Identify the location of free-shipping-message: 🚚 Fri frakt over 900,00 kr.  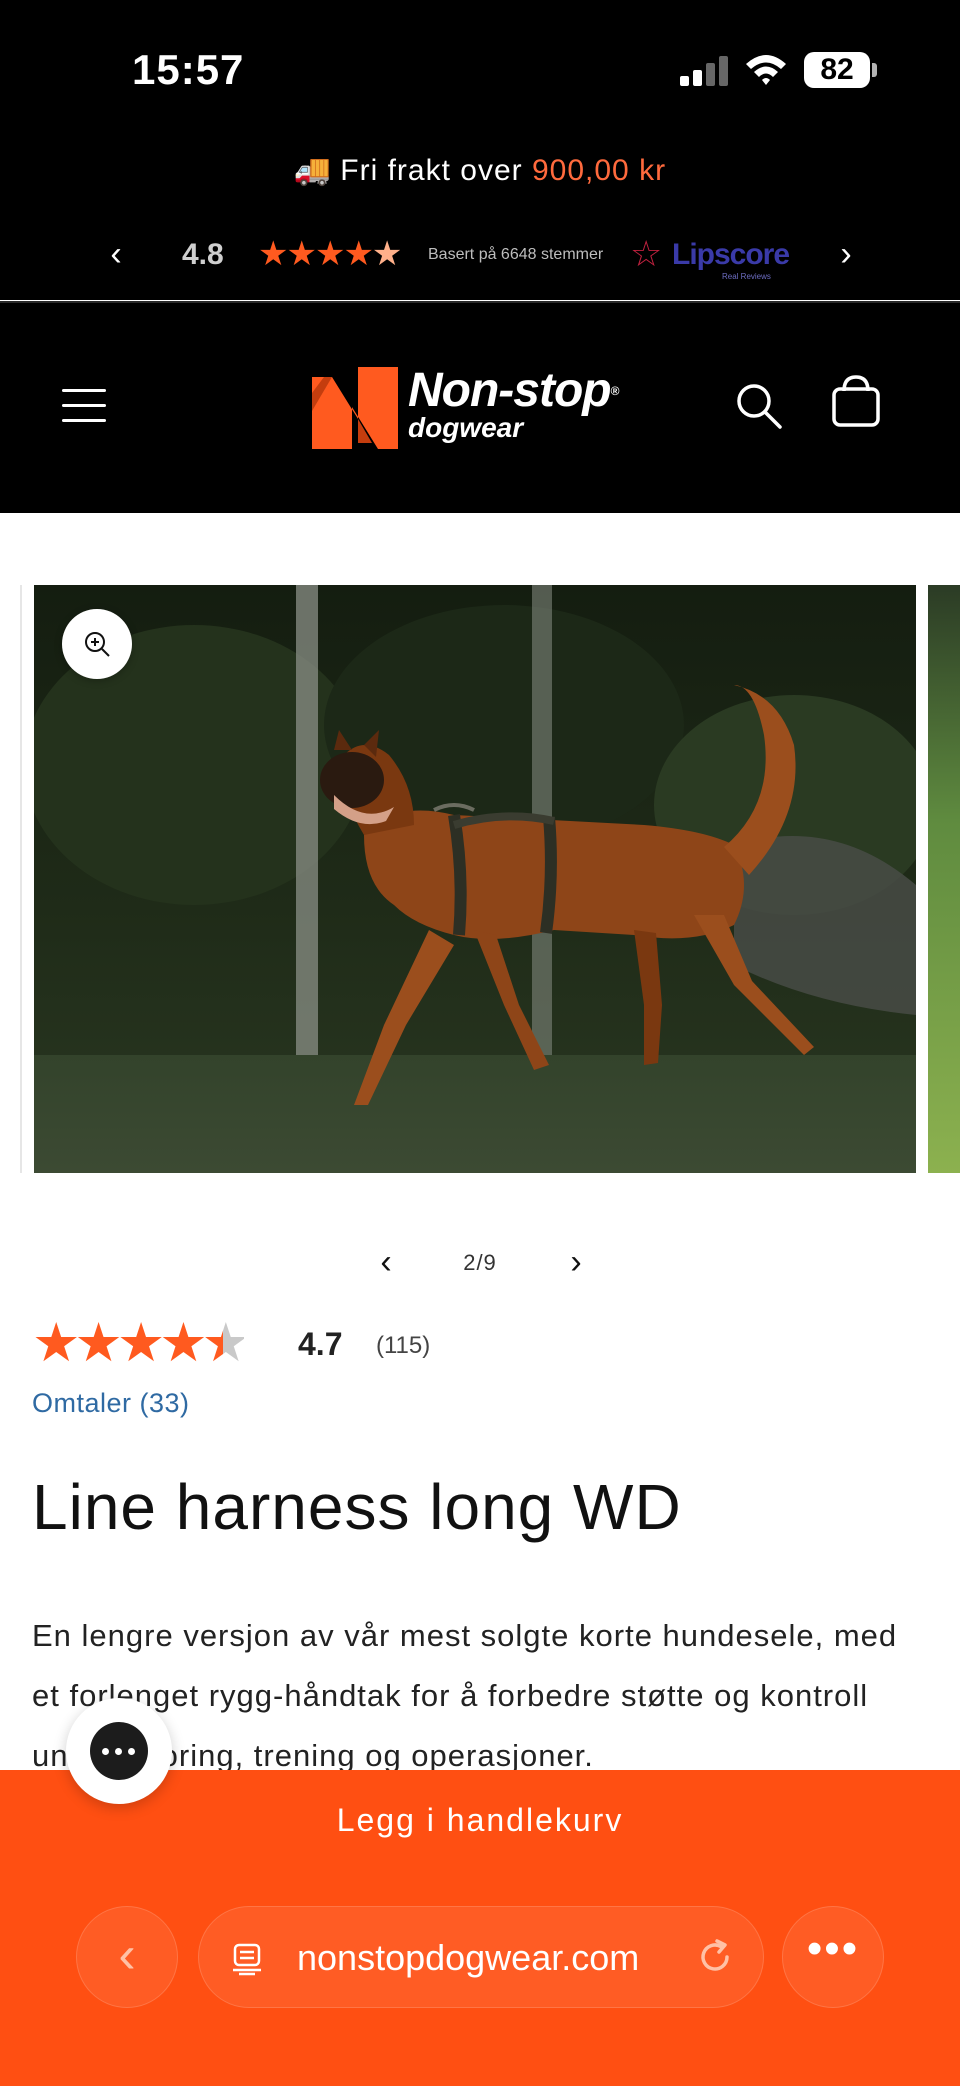
(480, 170).